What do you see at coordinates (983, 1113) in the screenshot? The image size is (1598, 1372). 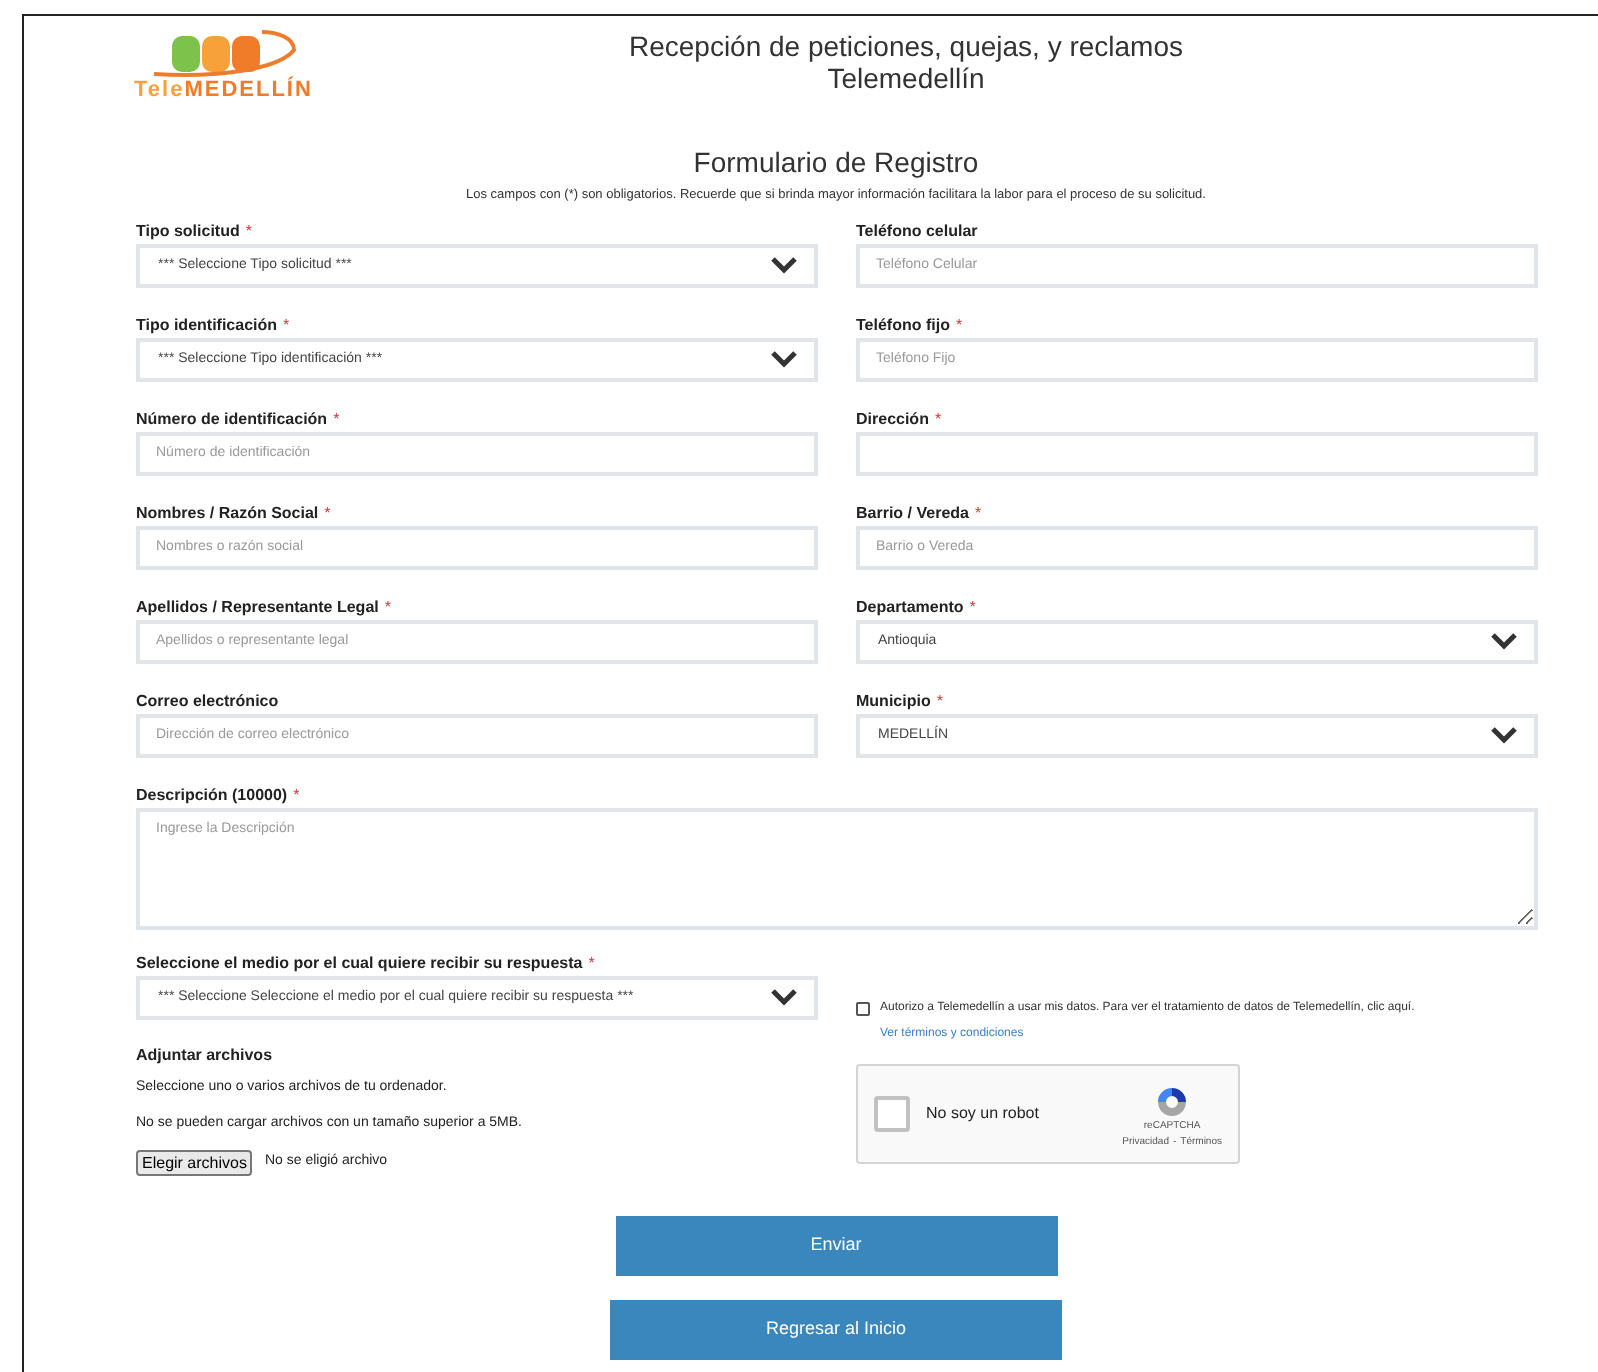 I see `captcha-label: No soy un robot` at bounding box center [983, 1113].